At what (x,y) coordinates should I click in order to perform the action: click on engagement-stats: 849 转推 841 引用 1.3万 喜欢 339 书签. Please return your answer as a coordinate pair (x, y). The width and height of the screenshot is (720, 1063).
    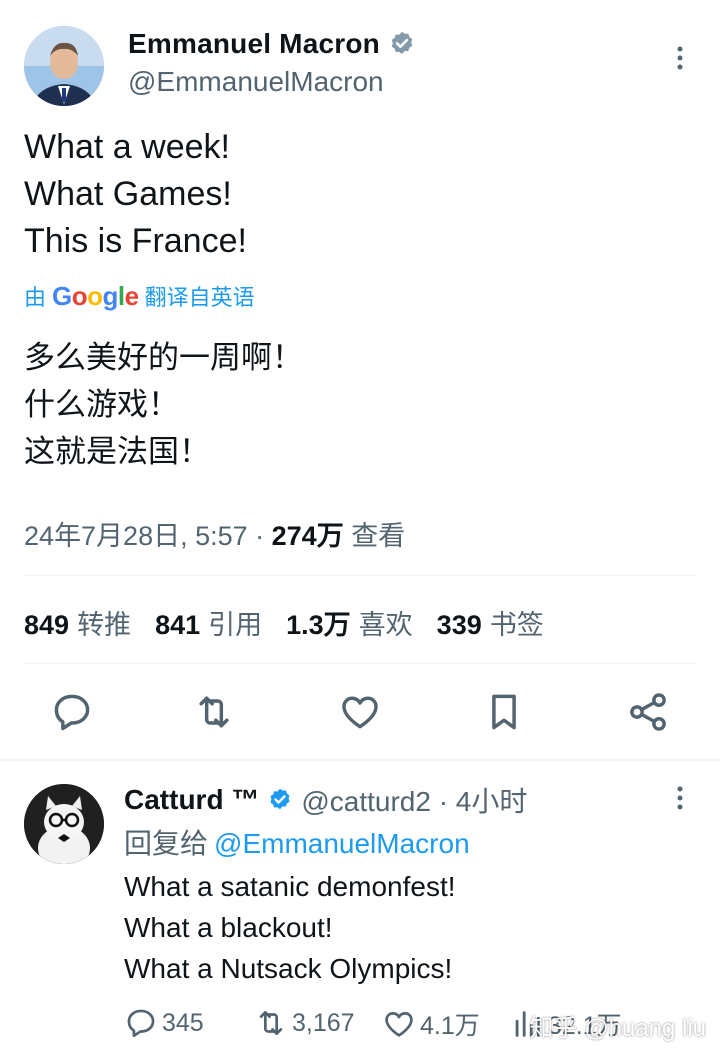
    Looking at the image, I should click on (296, 622).